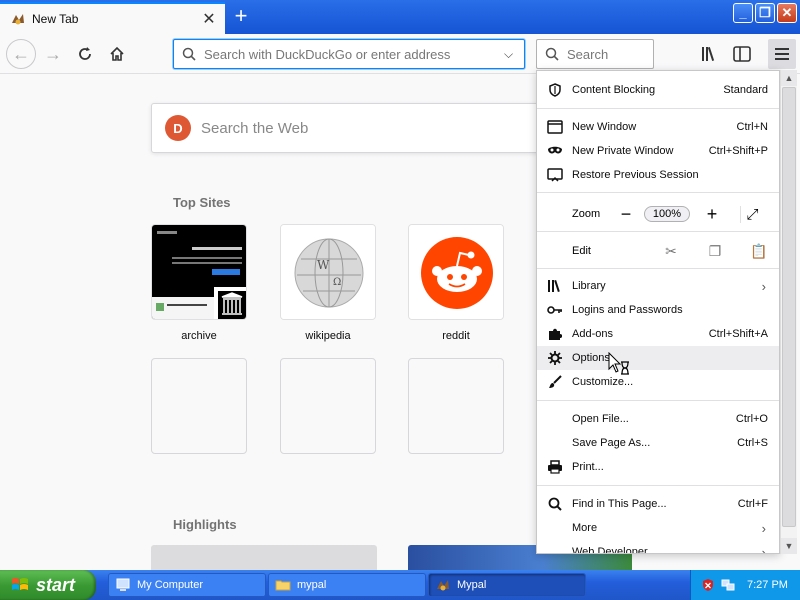 The image size is (800, 600). Describe the element at coordinates (752, 127) in the screenshot. I see `menu-item-shortcut: Ctrl+N` at that location.